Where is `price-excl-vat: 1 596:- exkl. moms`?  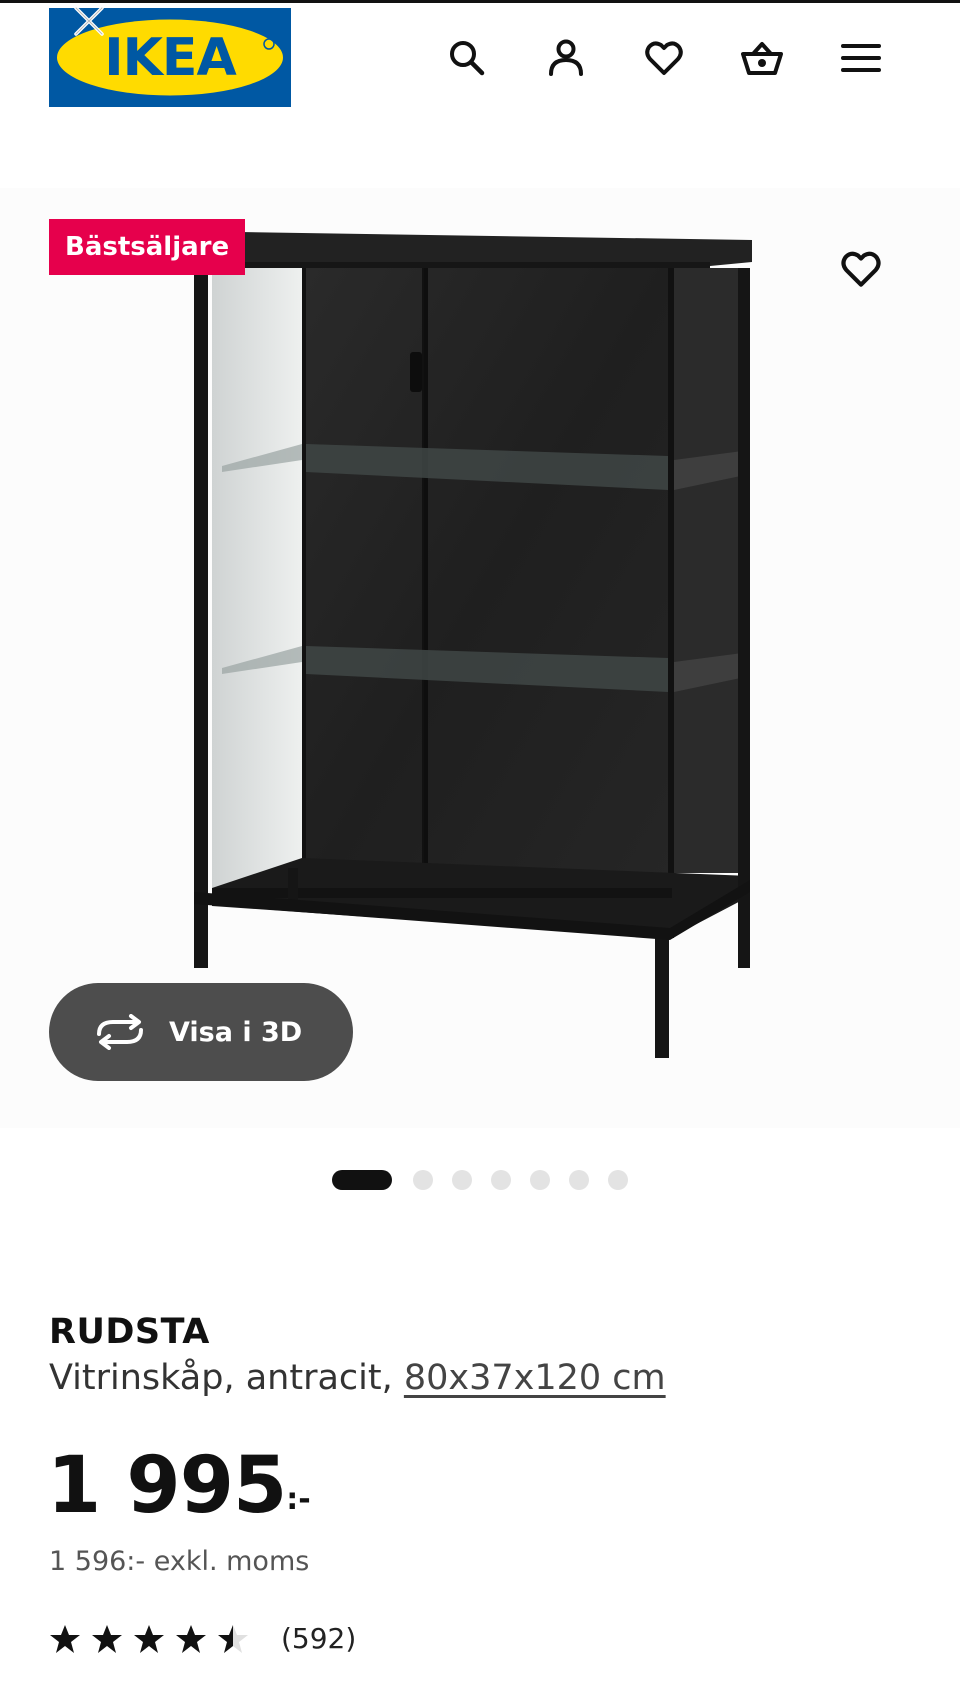 price-excl-vat: 1 596:- exkl. moms is located at coordinates (179, 1561).